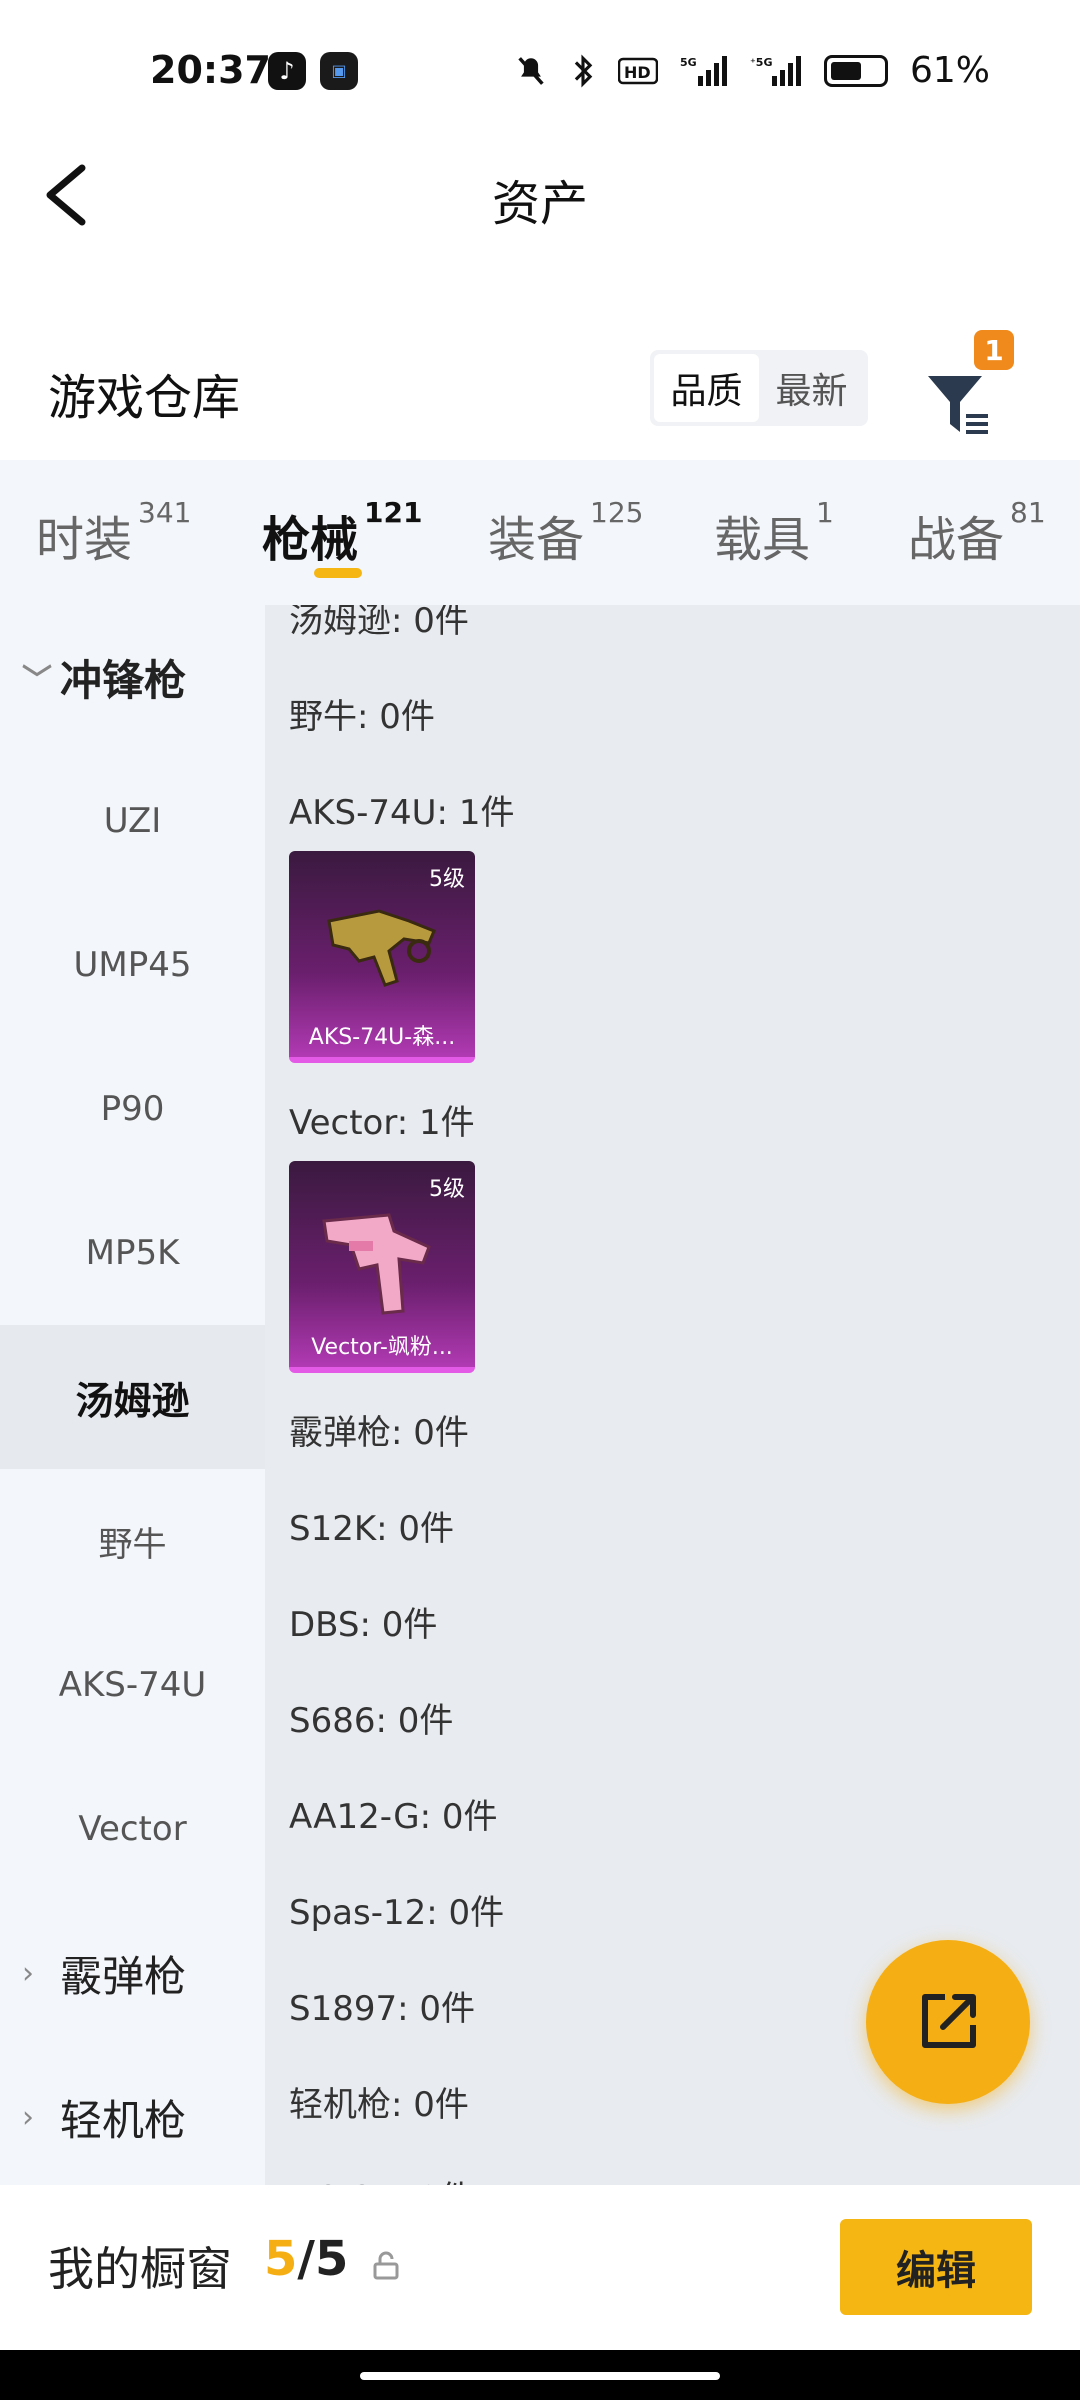 Image resolution: width=1080 pixels, height=2400 pixels. What do you see at coordinates (339, 71) in the screenshot?
I see `other-app-icon: ▣` at bounding box center [339, 71].